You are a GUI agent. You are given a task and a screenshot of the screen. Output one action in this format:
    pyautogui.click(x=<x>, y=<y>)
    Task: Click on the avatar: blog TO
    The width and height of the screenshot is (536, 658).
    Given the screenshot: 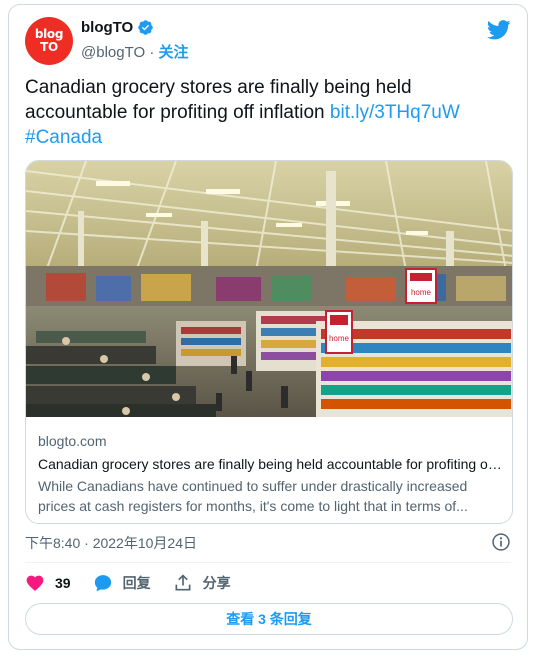 What is the action you would take?
    pyautogui.click(x=49, y=41)
    